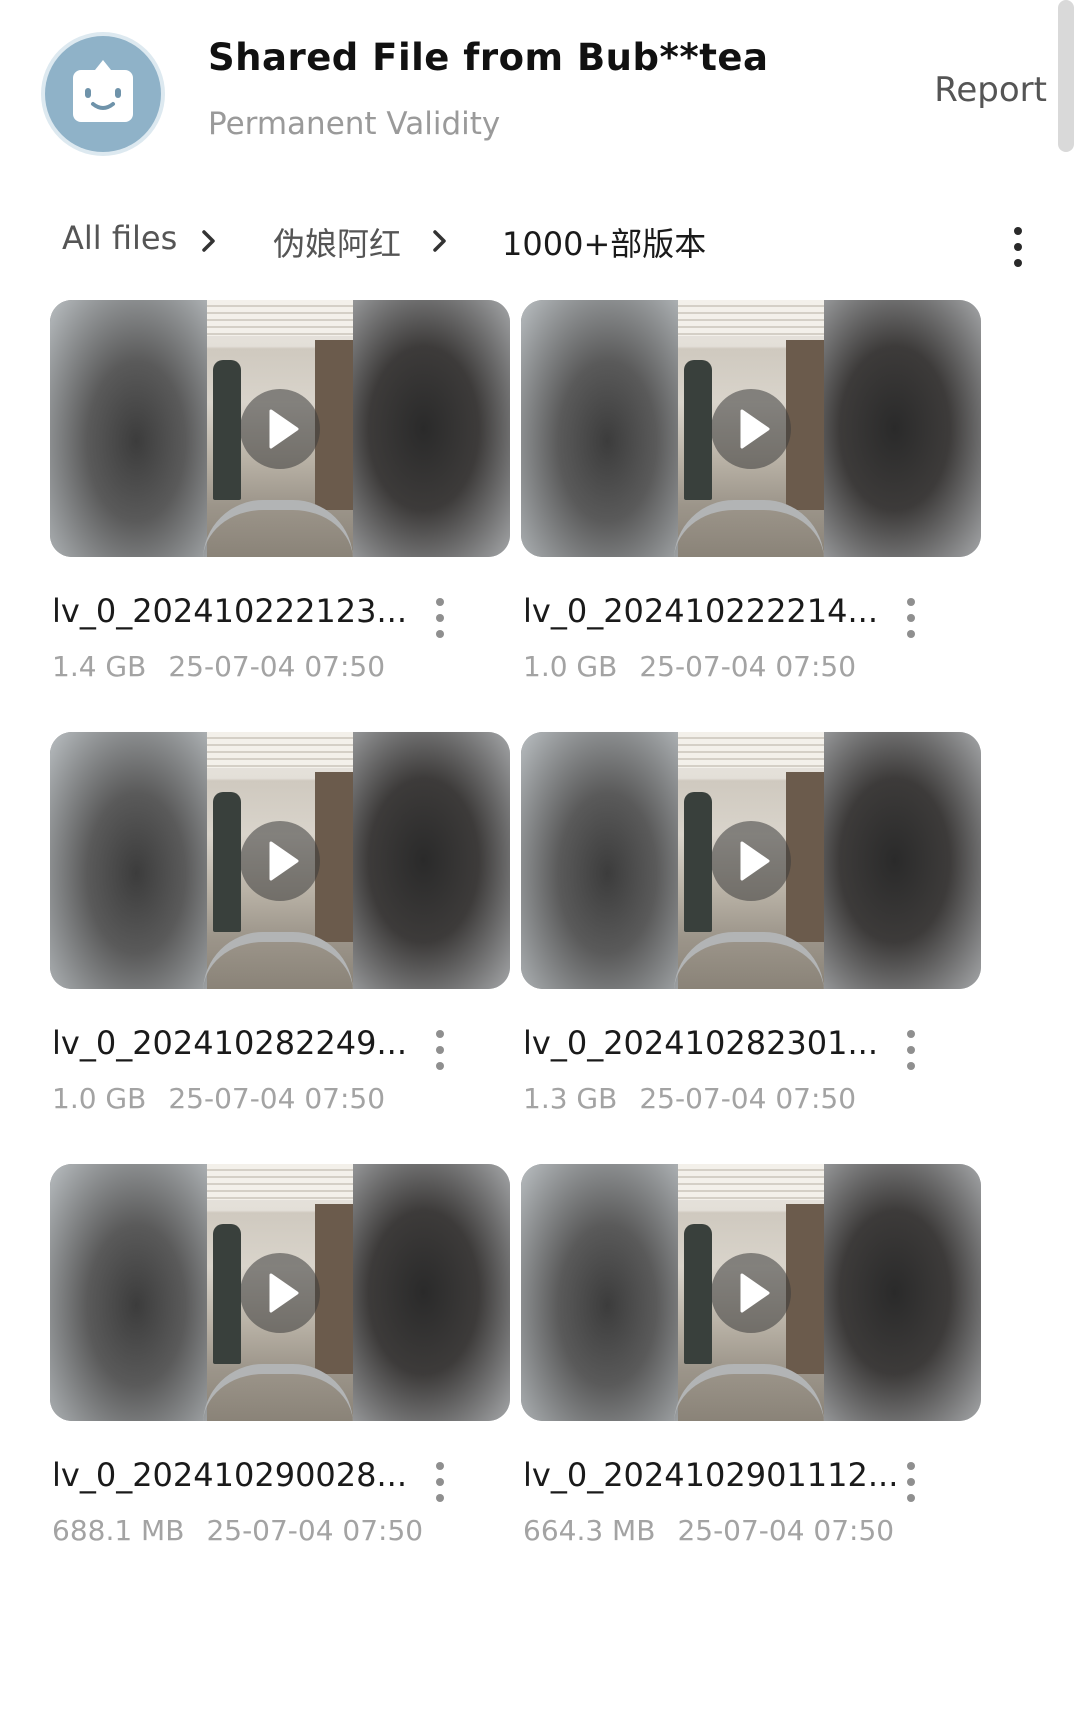 This screenshot has width=1080, height=1725. I want to click on more-vertical-icon, so click(1018, 251).